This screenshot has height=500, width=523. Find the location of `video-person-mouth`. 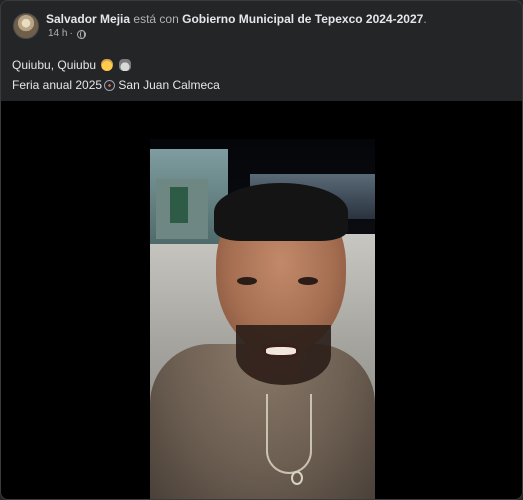

video-person-mouth is located at coordinates (281, 351).